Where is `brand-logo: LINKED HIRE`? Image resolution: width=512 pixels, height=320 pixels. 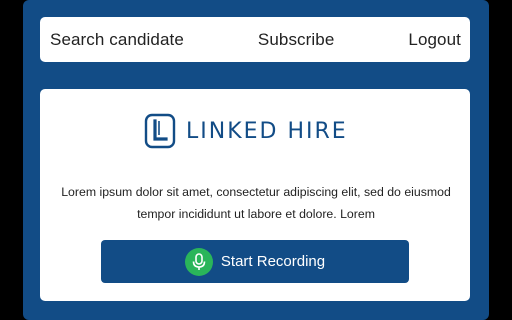
brand-logo: LINKED HIRE is located at coordinates (246, 131).